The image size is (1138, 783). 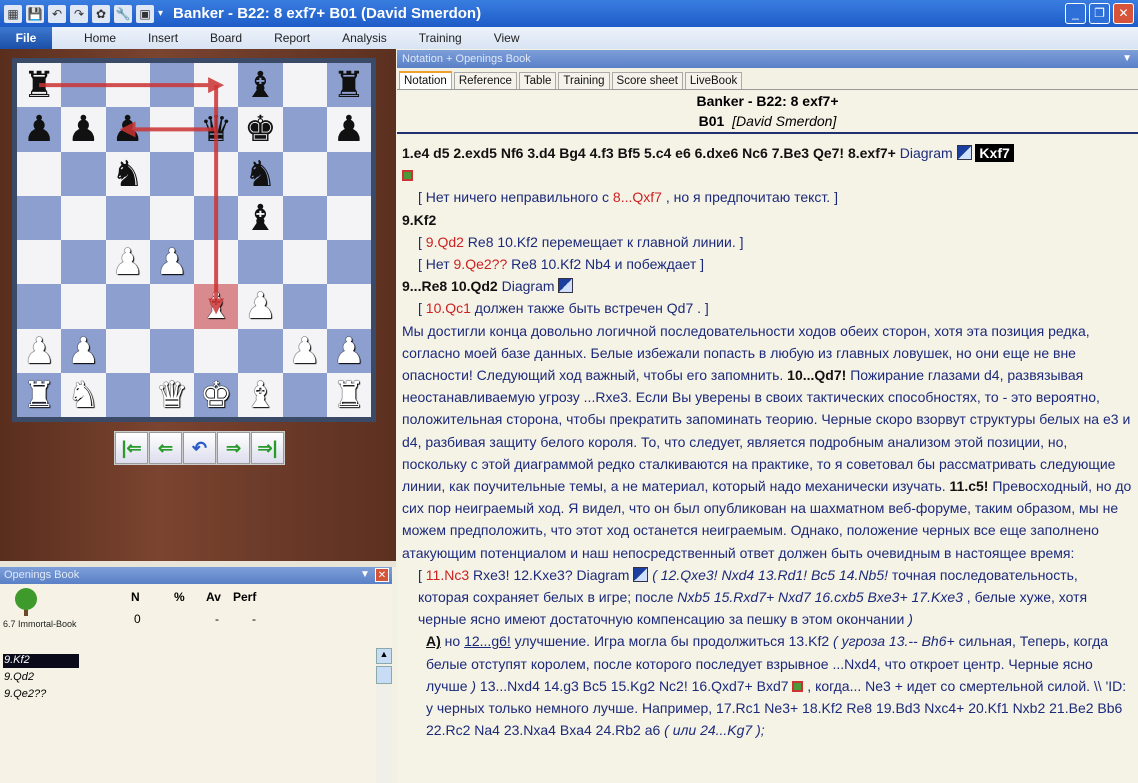 I want to click on variation-move: 9.Qe2??, so click(x=481, y=264).